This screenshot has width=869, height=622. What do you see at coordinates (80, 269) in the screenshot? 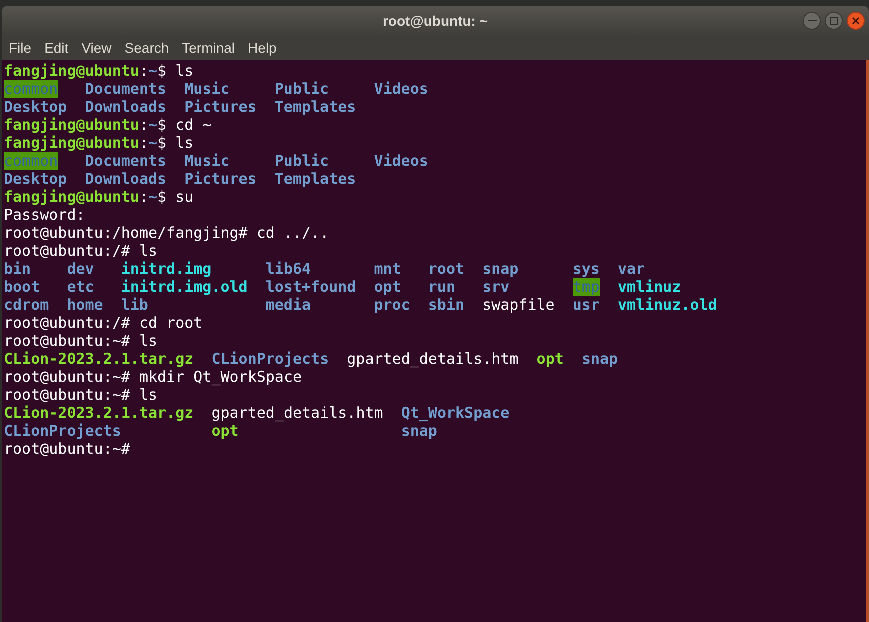
I see `directory-name: dev` at bounding box center [80, 269].